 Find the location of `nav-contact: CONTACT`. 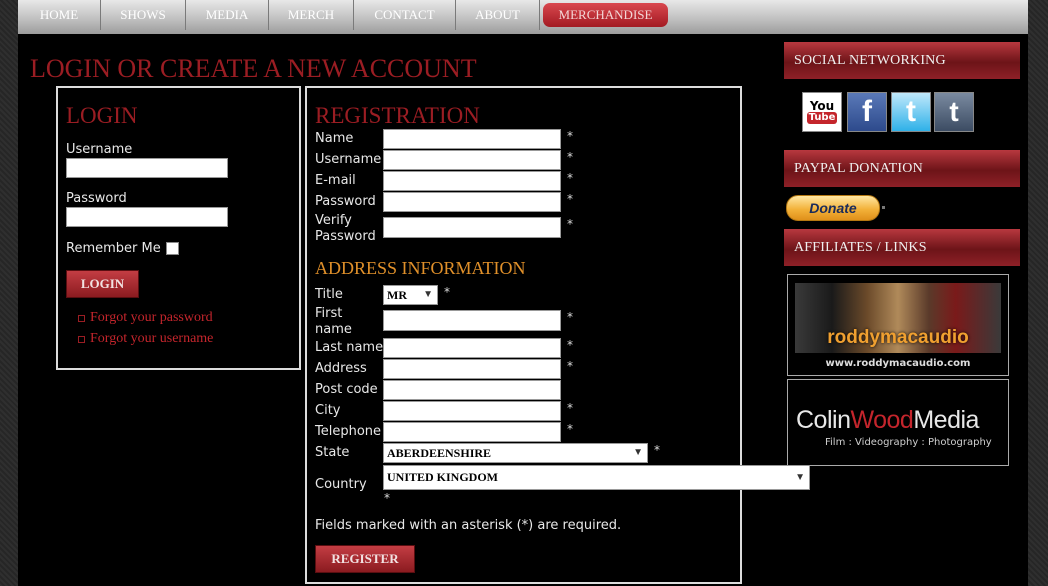

nav-contact: CONTACT is located at coordinates (405, 15).